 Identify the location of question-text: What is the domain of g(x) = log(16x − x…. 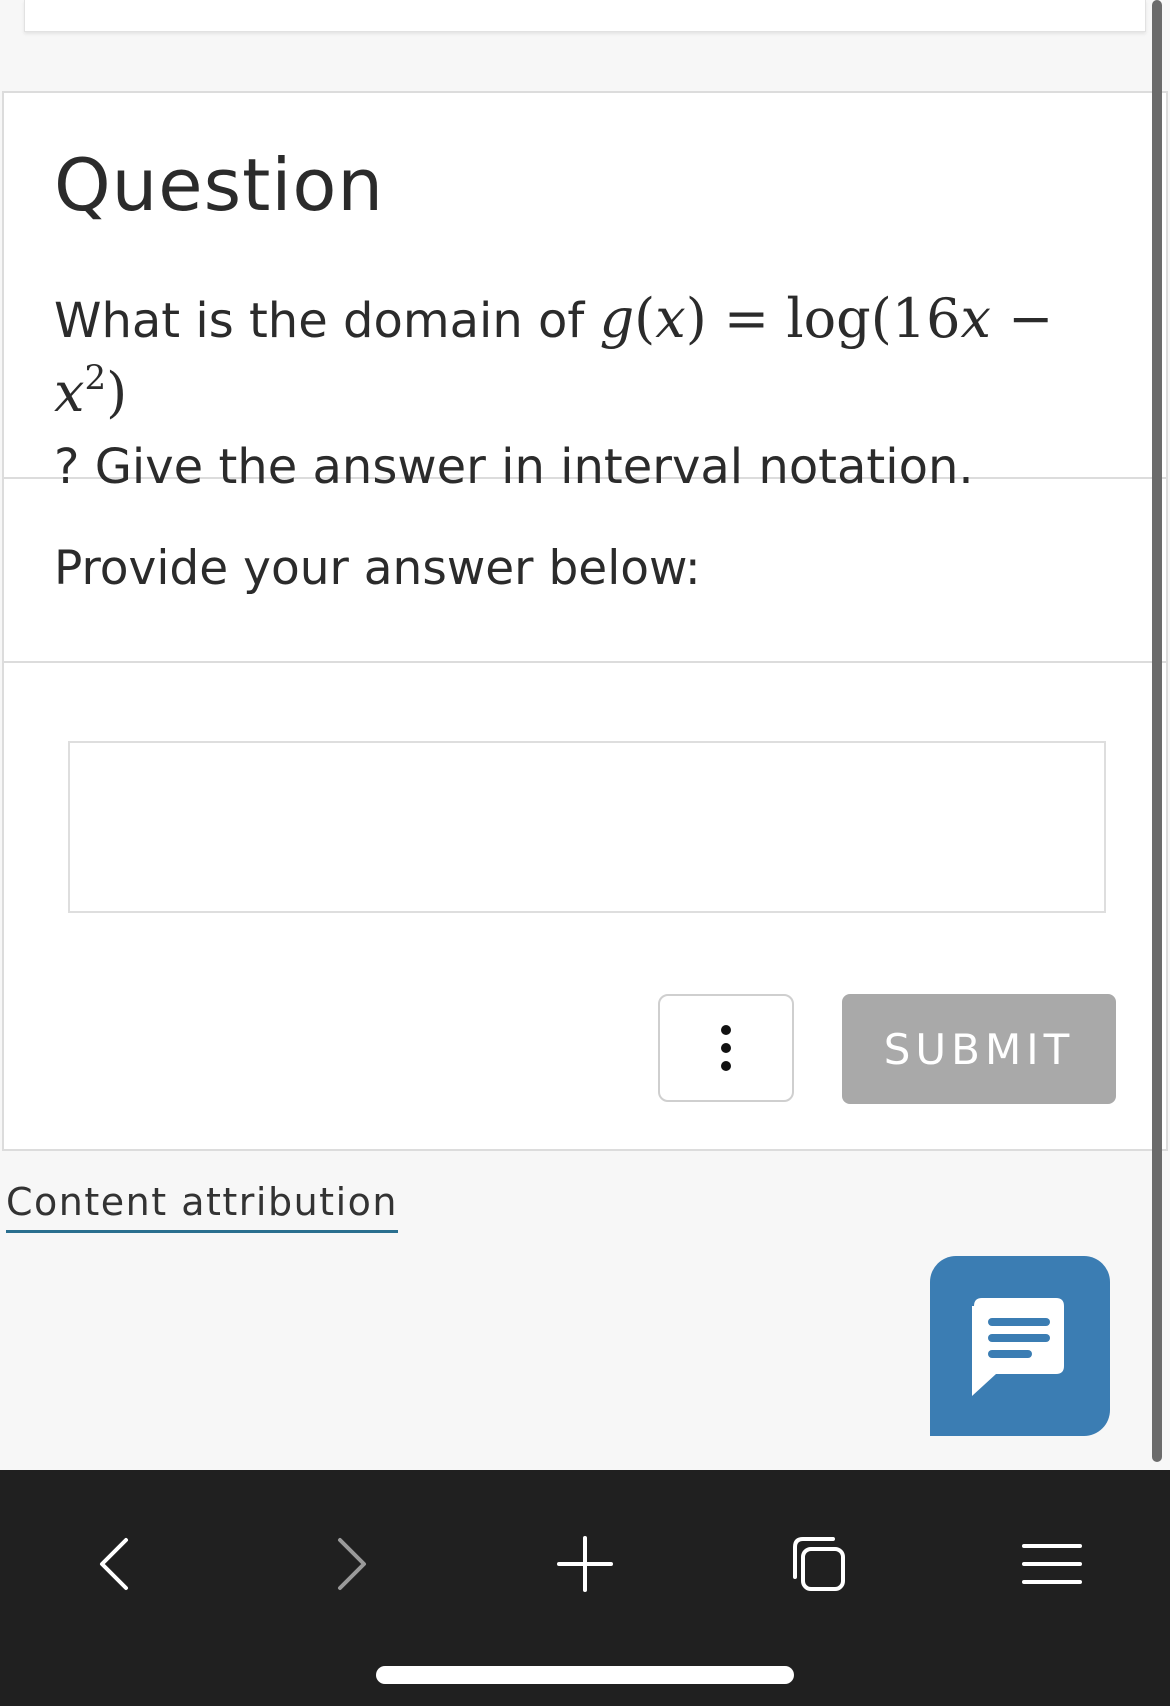
(584, 393).